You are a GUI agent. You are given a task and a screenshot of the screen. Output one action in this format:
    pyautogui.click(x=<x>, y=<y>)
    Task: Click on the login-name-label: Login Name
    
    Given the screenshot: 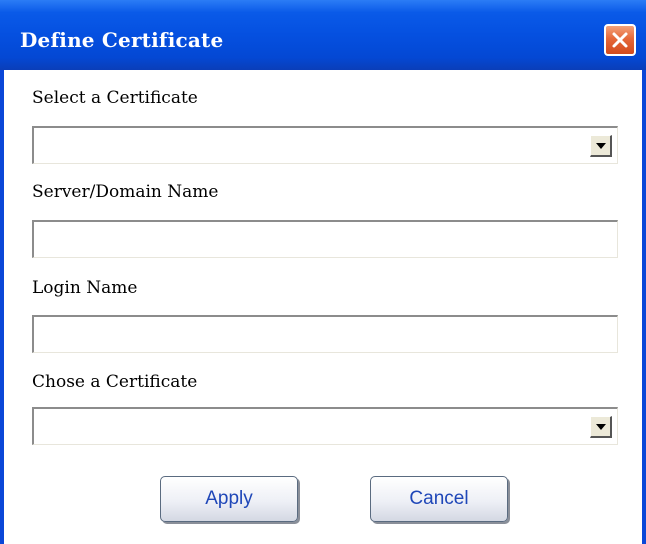 What is the action you would take?
    pyautogui.click(x=85, y=288)
    